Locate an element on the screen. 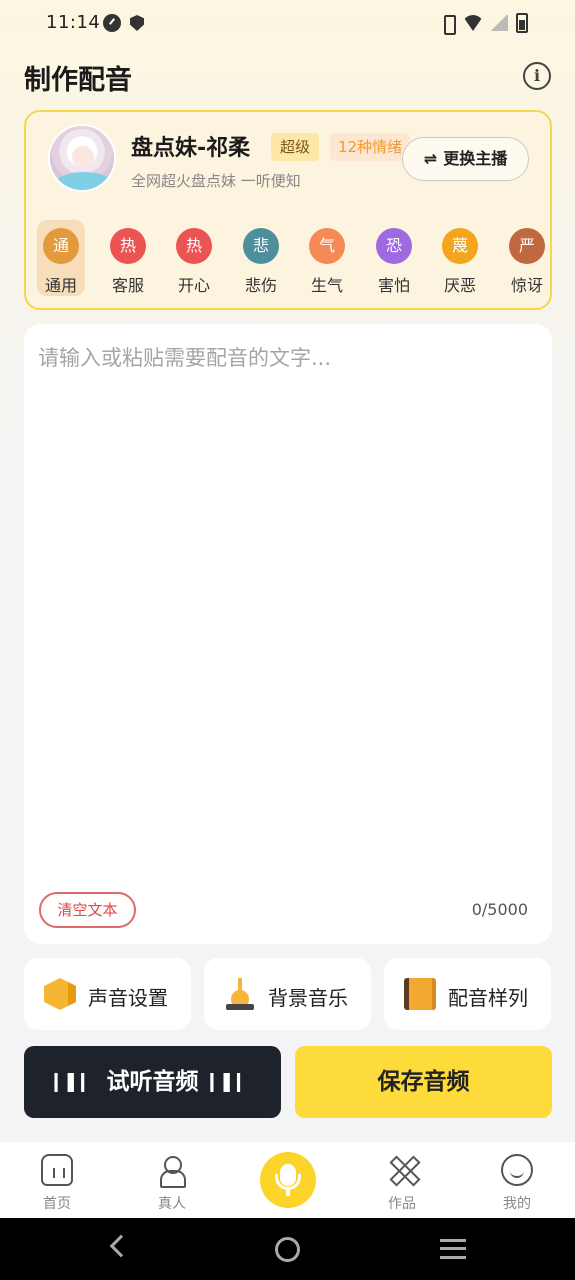 Image resolution: width=575 pixels, height=1280 pixels. status-time: 11:14 is located at coordinates (73, 22).